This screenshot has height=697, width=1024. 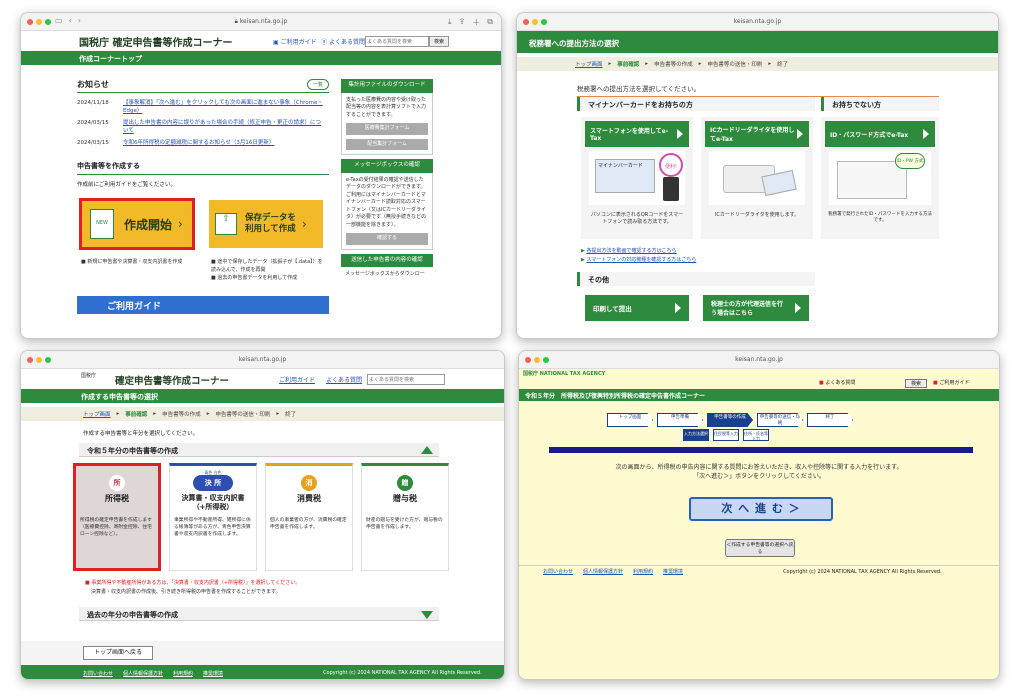 I want to click on progress-step: 申告書等の送信・印刷, so click(x=780, y=420).